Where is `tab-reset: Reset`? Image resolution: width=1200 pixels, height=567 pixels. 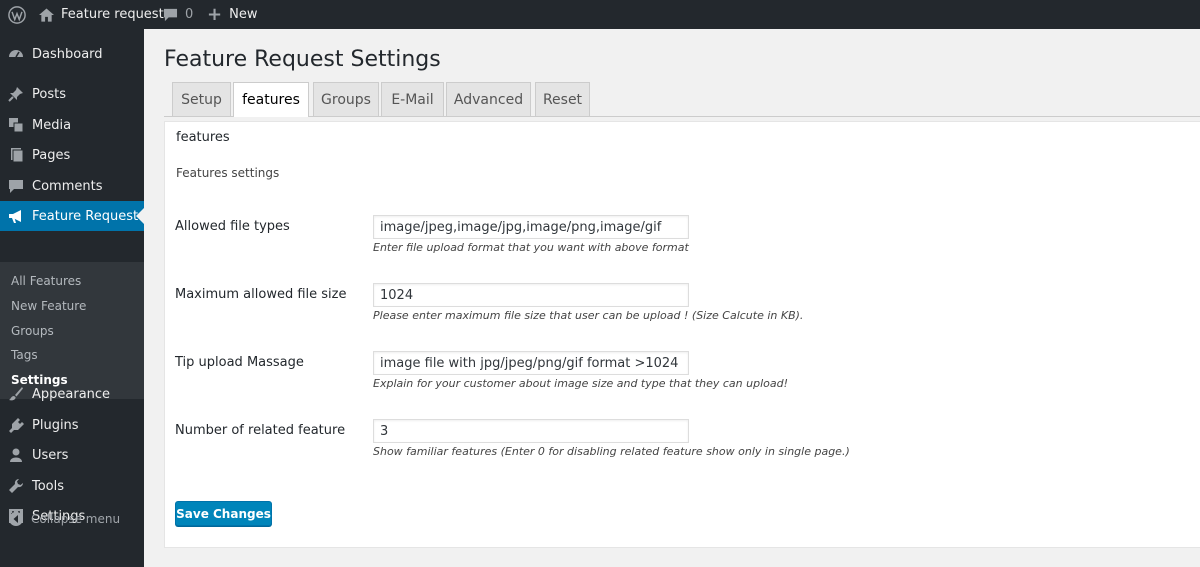 tab-reset: Reset is located at coordinates (562, 99).